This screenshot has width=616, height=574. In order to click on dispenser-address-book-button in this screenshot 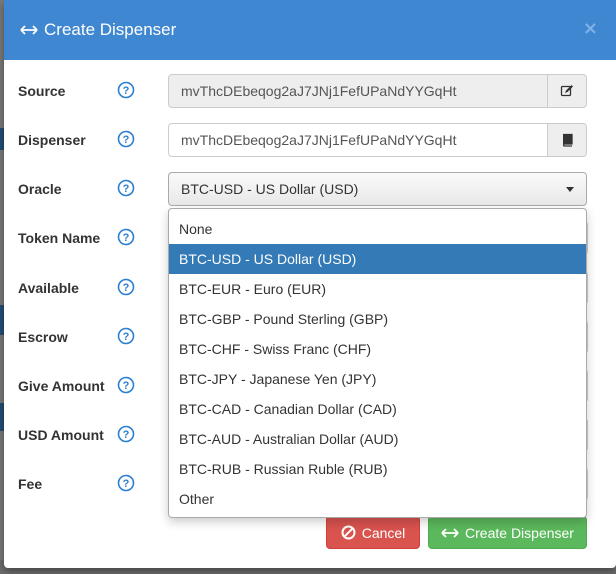, I will do `click(567, 140)`.